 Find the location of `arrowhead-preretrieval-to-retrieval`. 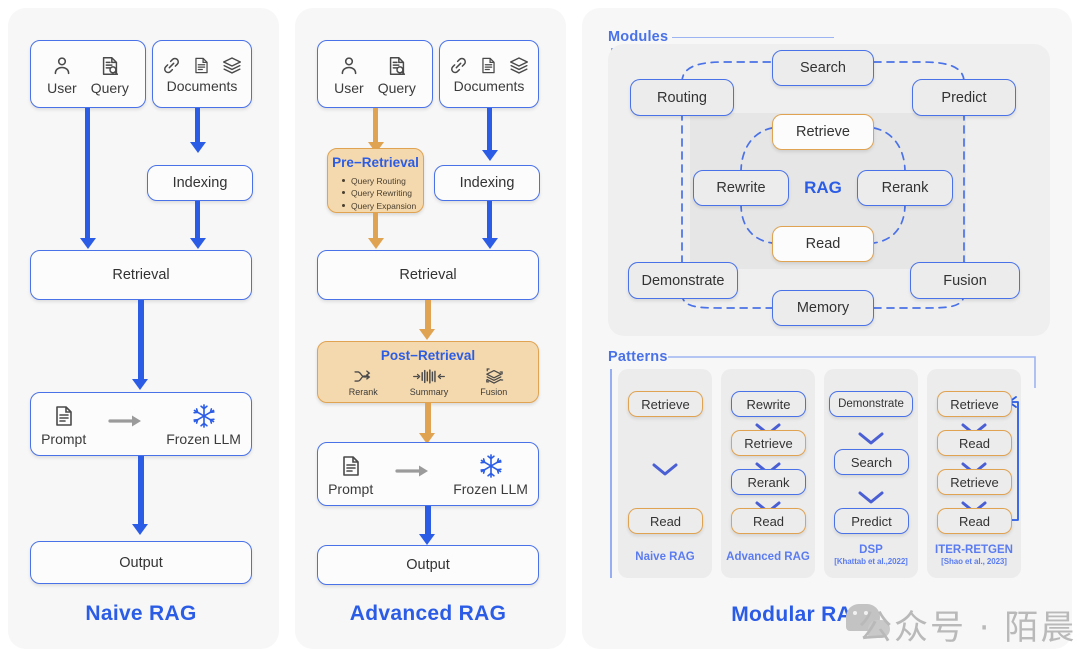

arrowhead-preretrieval-to-retrieval is located at coordinates (375, 243).